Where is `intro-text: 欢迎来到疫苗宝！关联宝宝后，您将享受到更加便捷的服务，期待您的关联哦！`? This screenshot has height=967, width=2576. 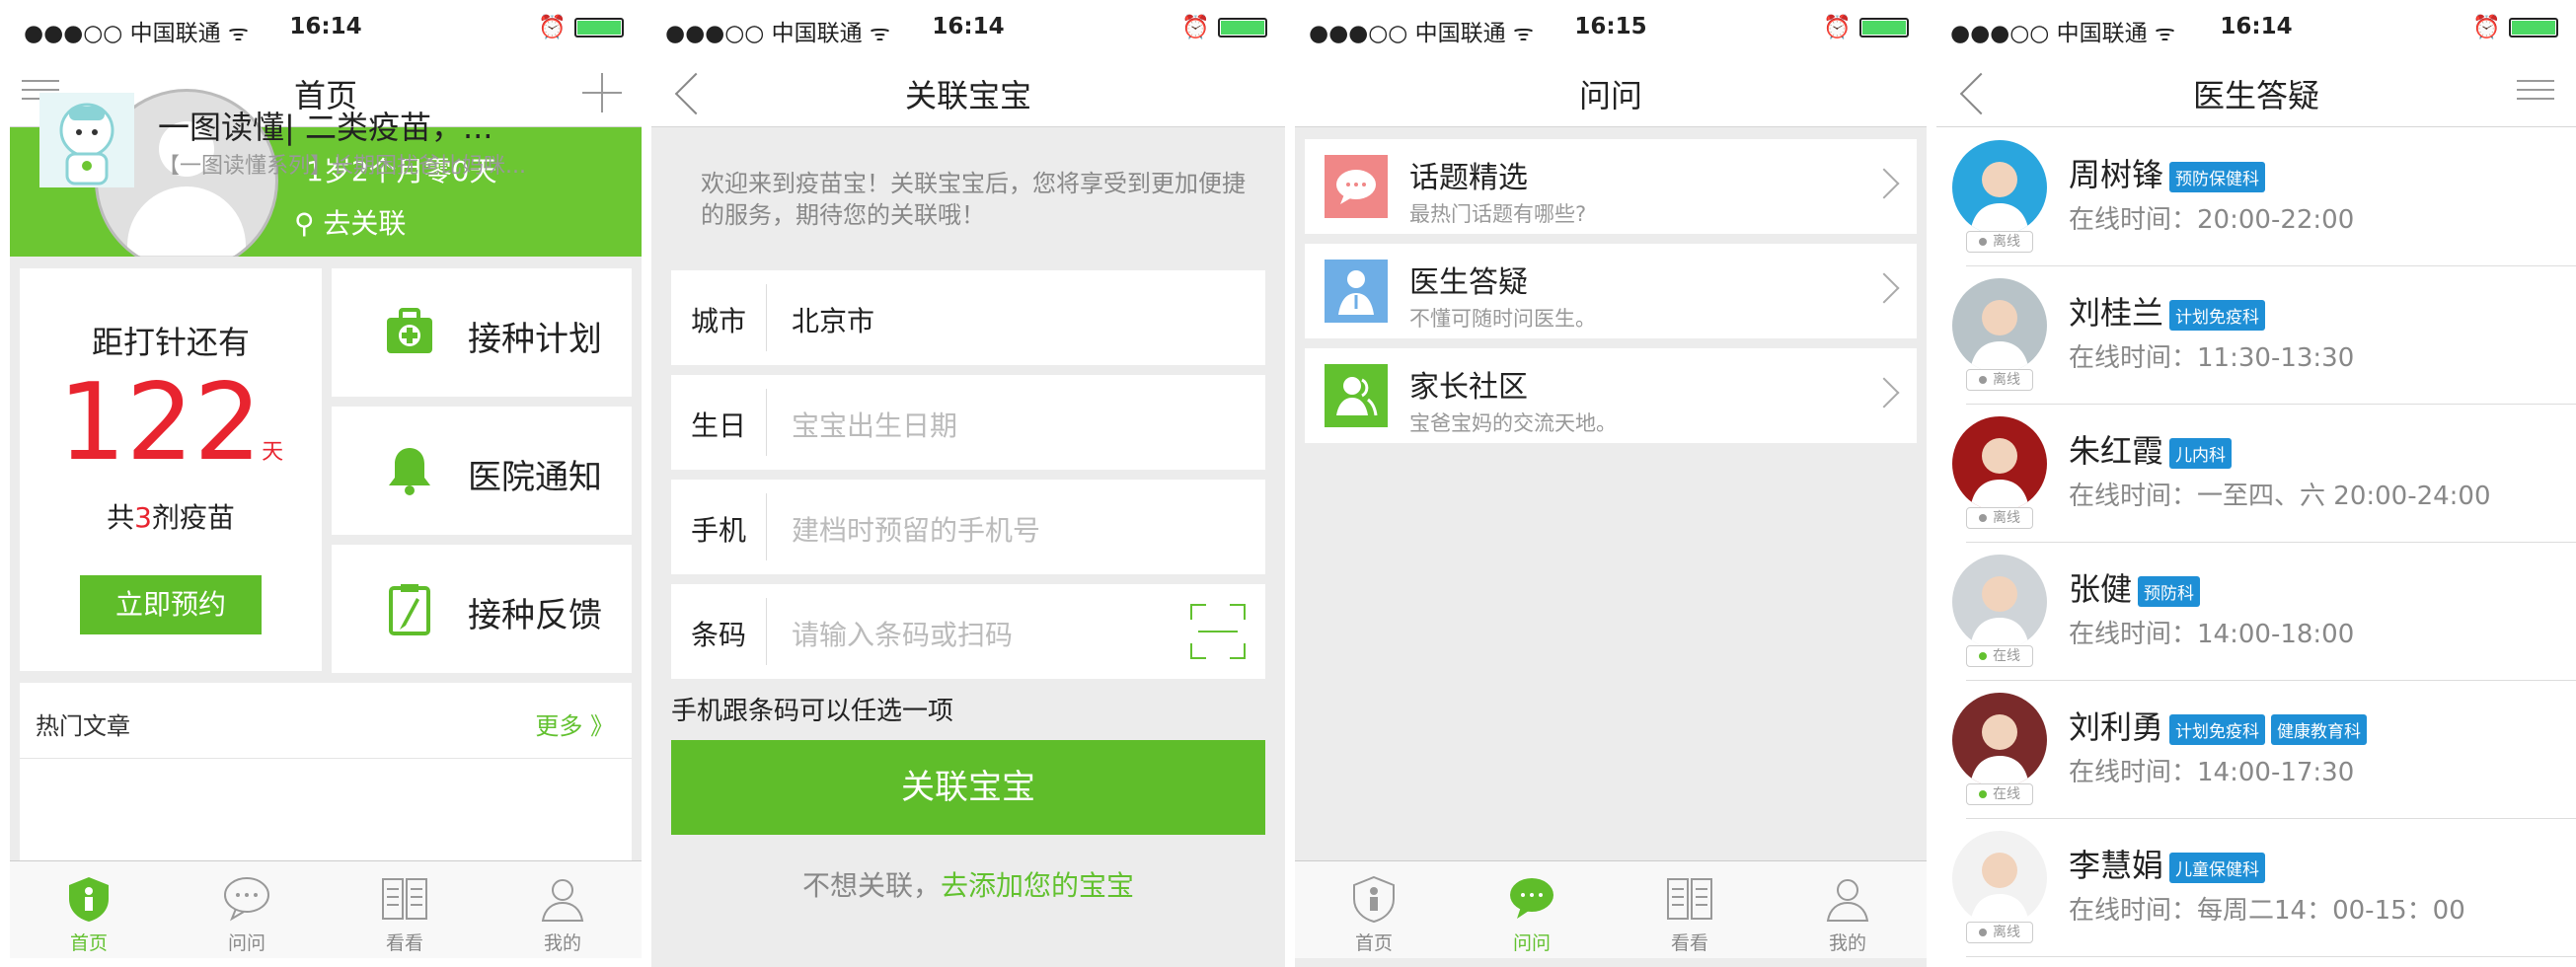 intro-text: 欢迎来到疫苗宝！关联宝宝后，您将享受到更加便捷的服务，期待您的关联哦！ is located at coordinates (973, 199).